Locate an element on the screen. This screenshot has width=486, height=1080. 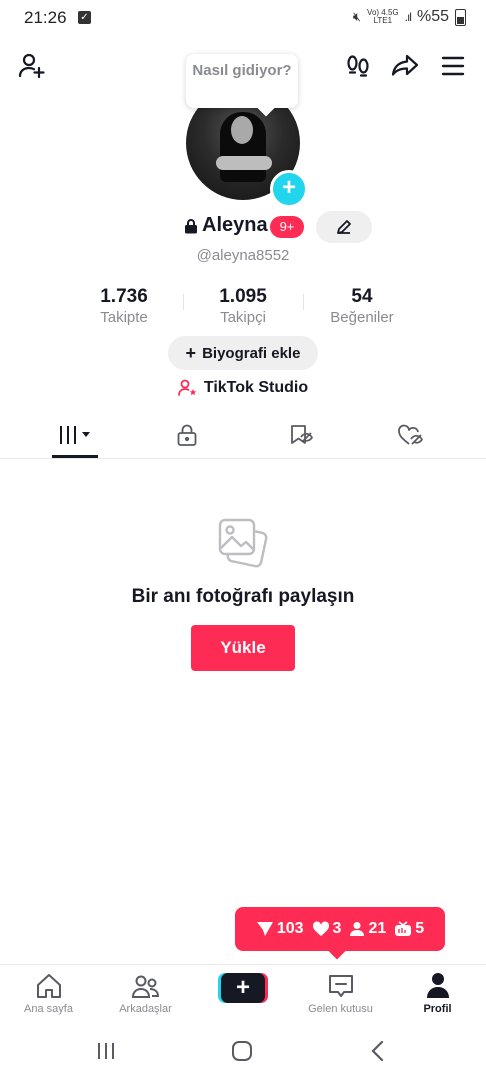
toast-views: 5 is located at coordinates (409, 929).